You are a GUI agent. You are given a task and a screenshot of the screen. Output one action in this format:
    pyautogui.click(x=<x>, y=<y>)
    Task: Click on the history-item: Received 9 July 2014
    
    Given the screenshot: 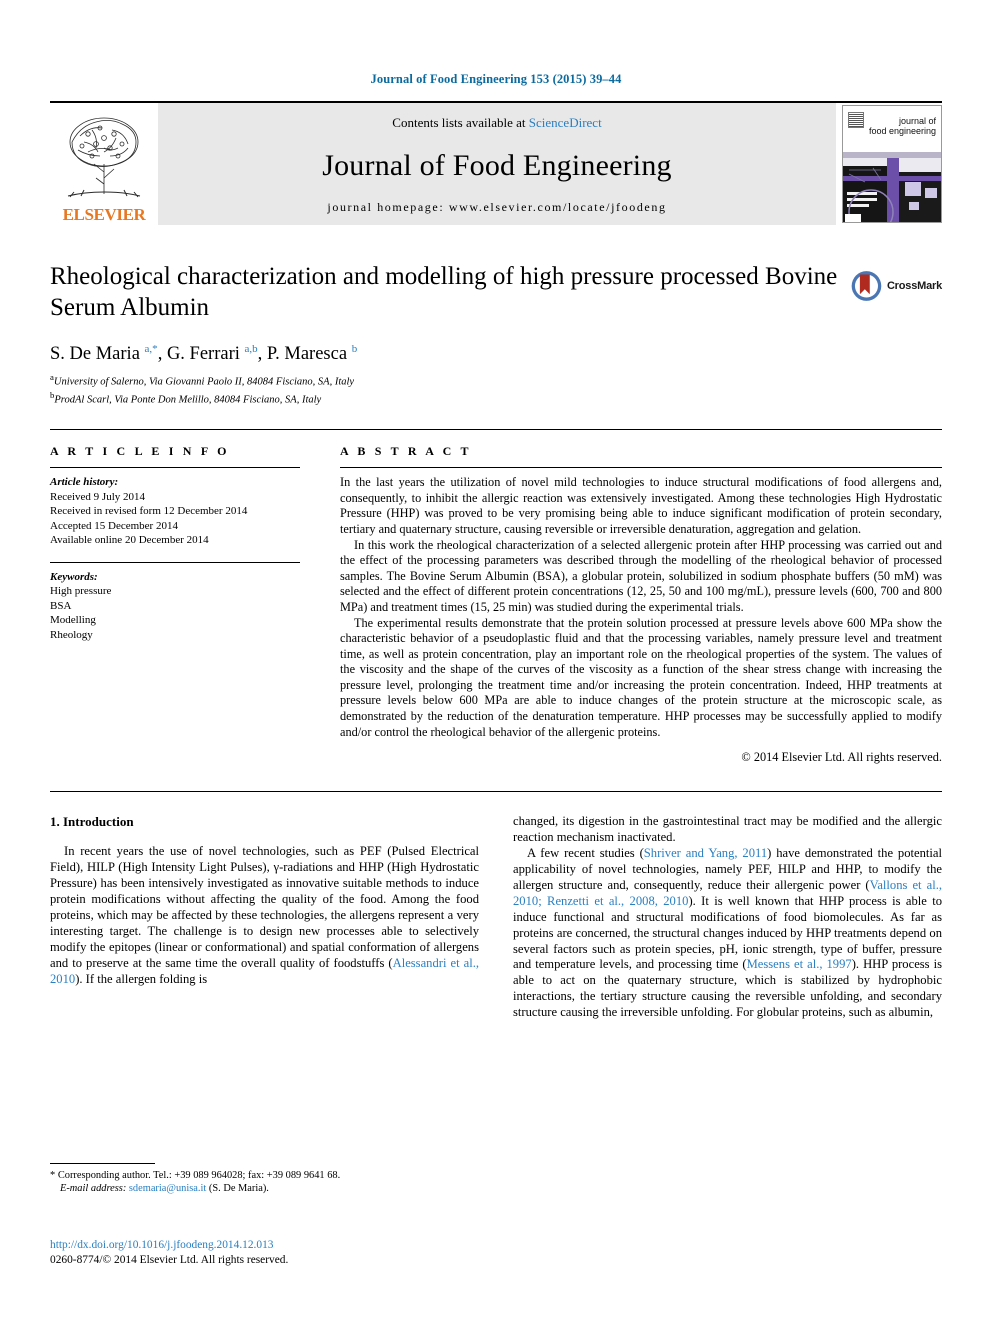 What is the action you would take?
    pyautogui.click(x=98, y=496)
    